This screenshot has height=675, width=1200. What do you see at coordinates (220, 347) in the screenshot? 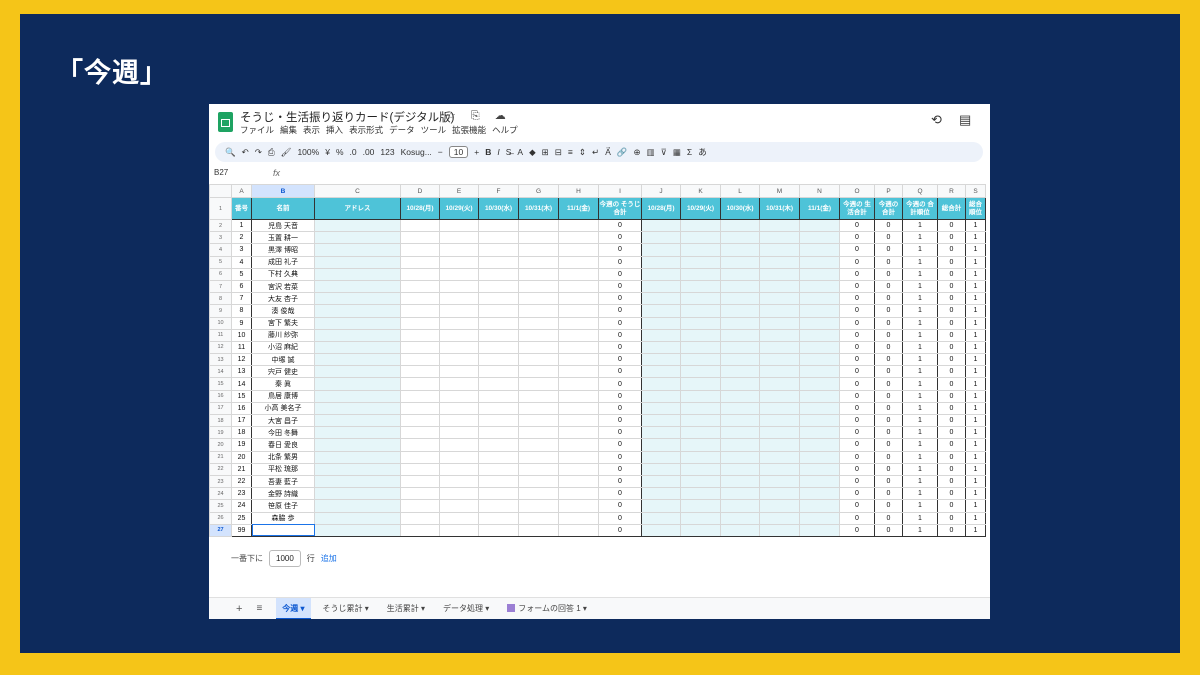
I see `row-header: 12` at bounding box center [220, 347].